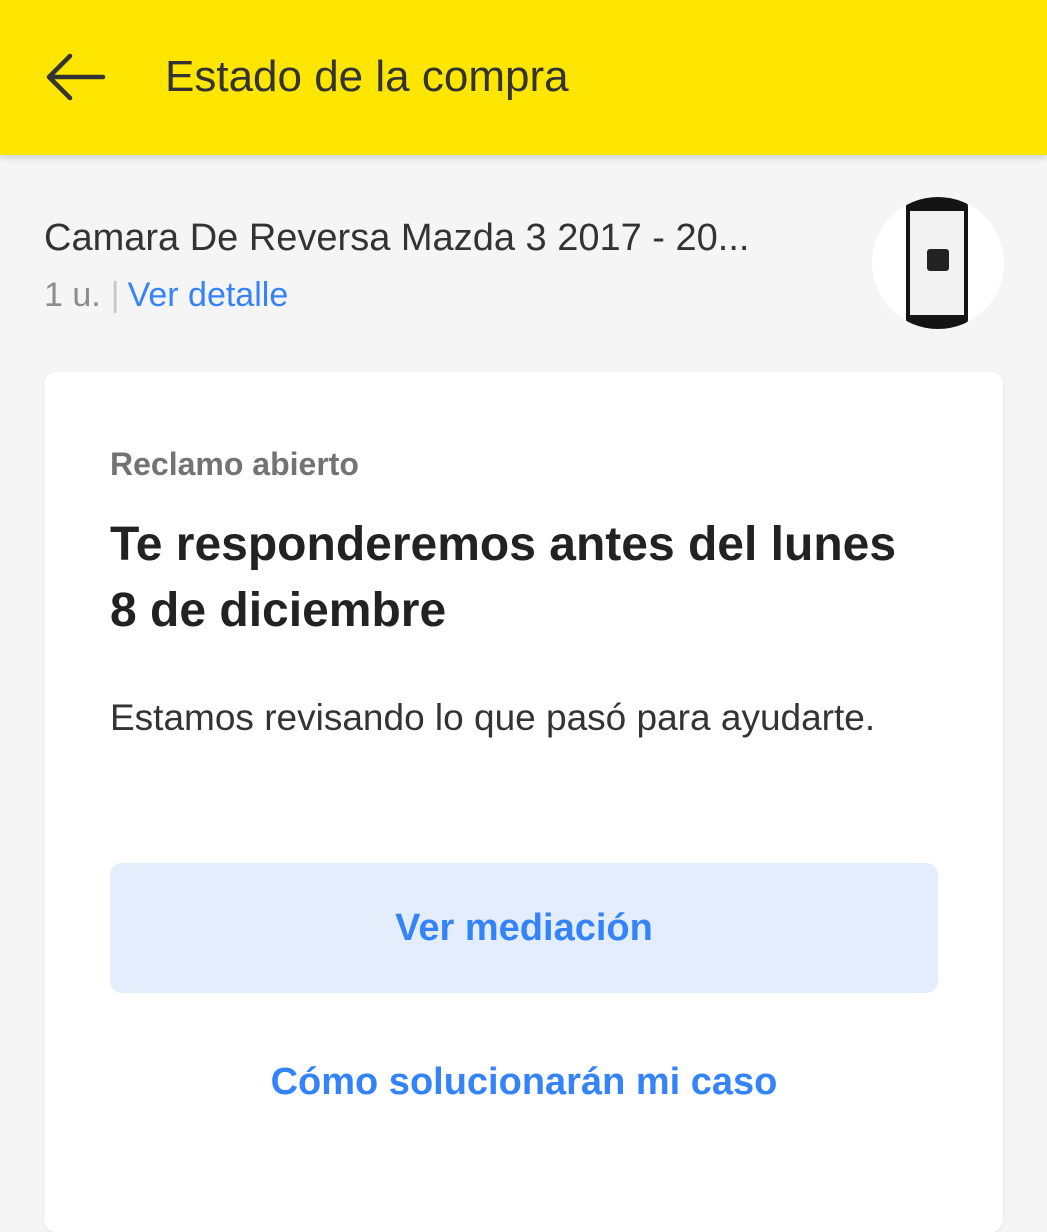 Image resolution: width=1047 pixels, height=1232 pixels. I want to click on product-meta: 1 u. | Ver detalle, so click(166, 295).